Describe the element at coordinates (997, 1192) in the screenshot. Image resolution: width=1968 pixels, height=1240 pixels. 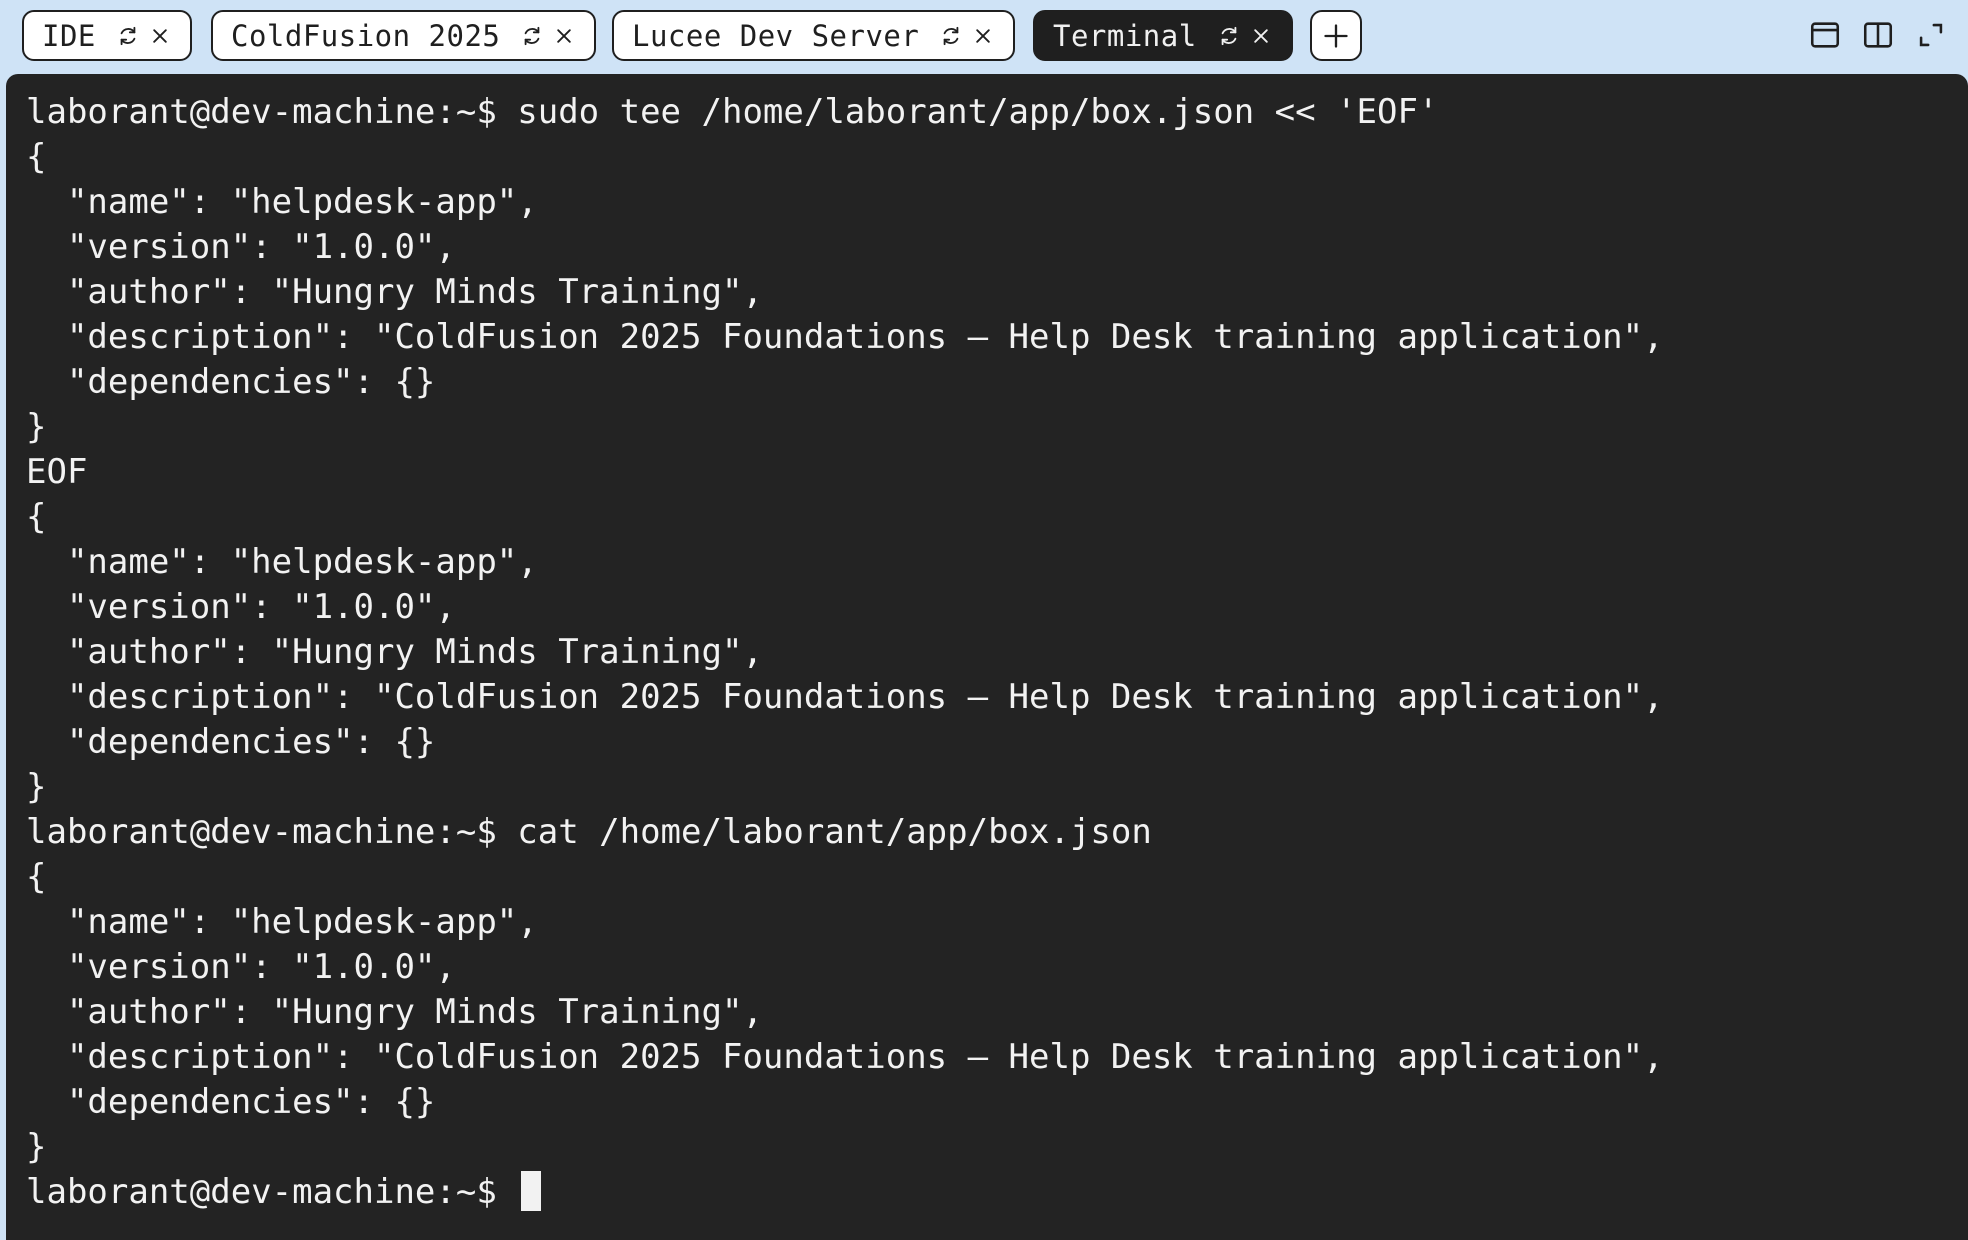
I see `terminal-prompt-line: laborant@dev-machine:~$` at that location.